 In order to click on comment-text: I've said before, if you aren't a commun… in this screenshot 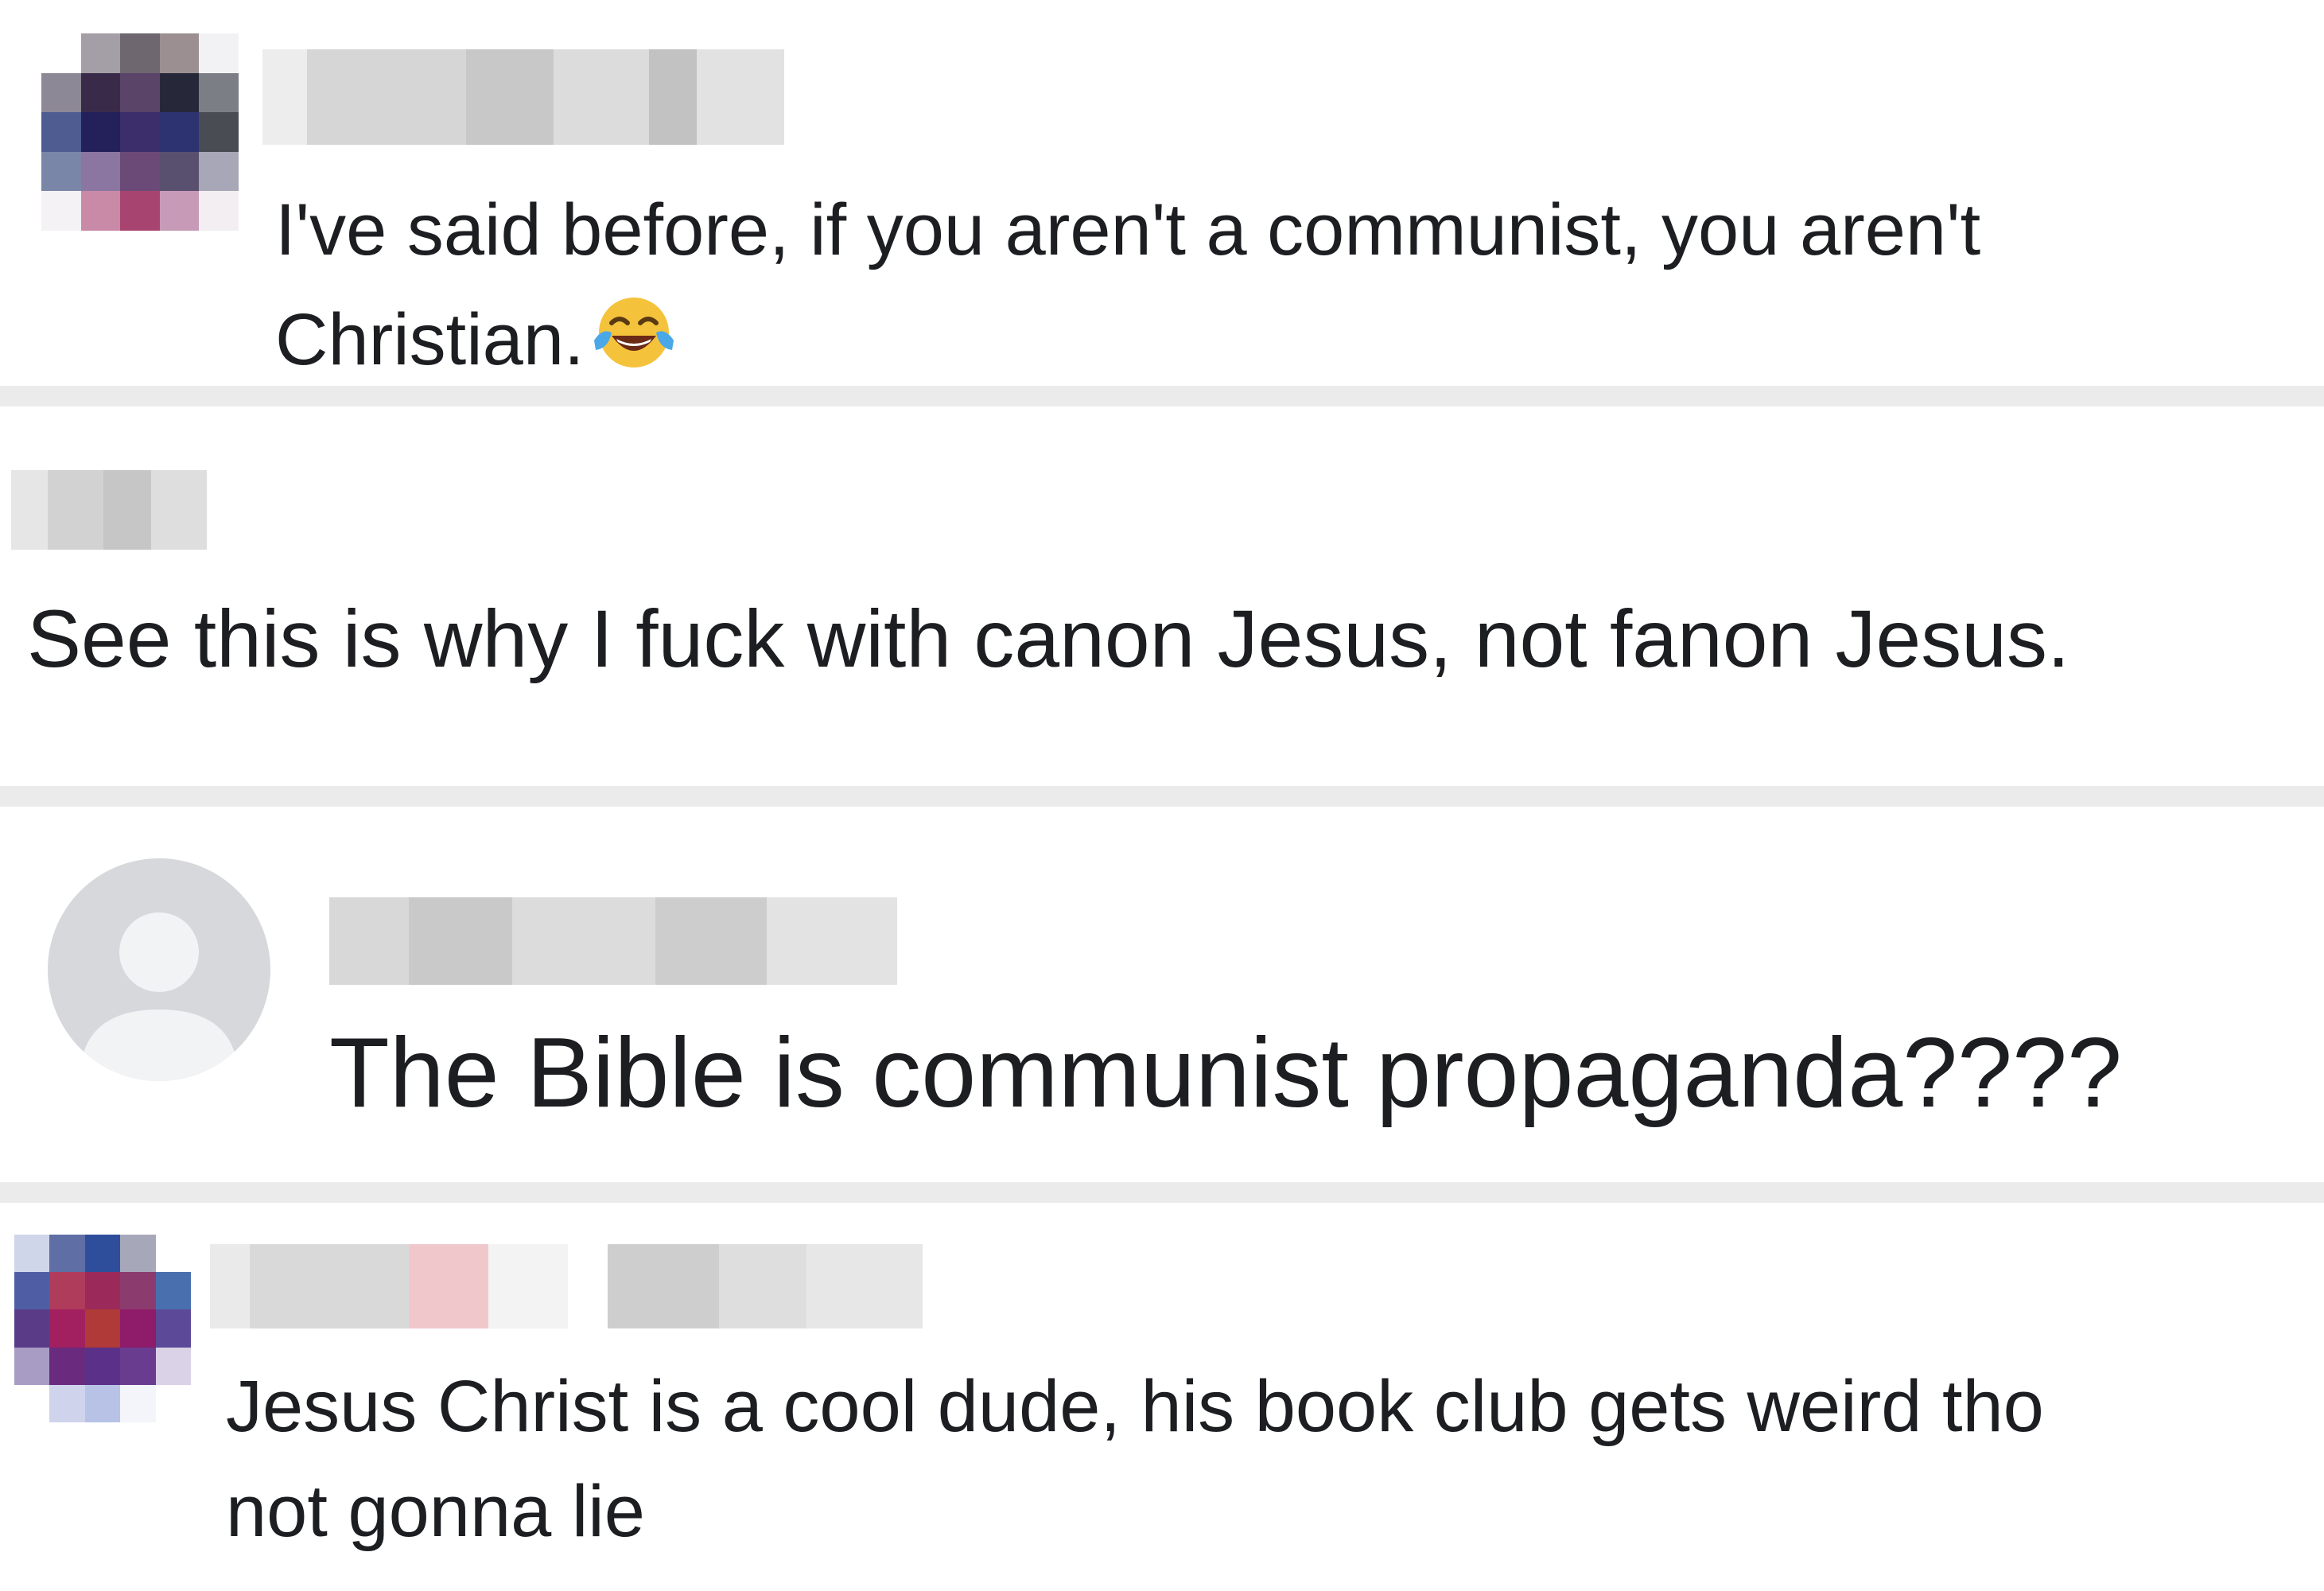, I will do `click(1293, 280)`.